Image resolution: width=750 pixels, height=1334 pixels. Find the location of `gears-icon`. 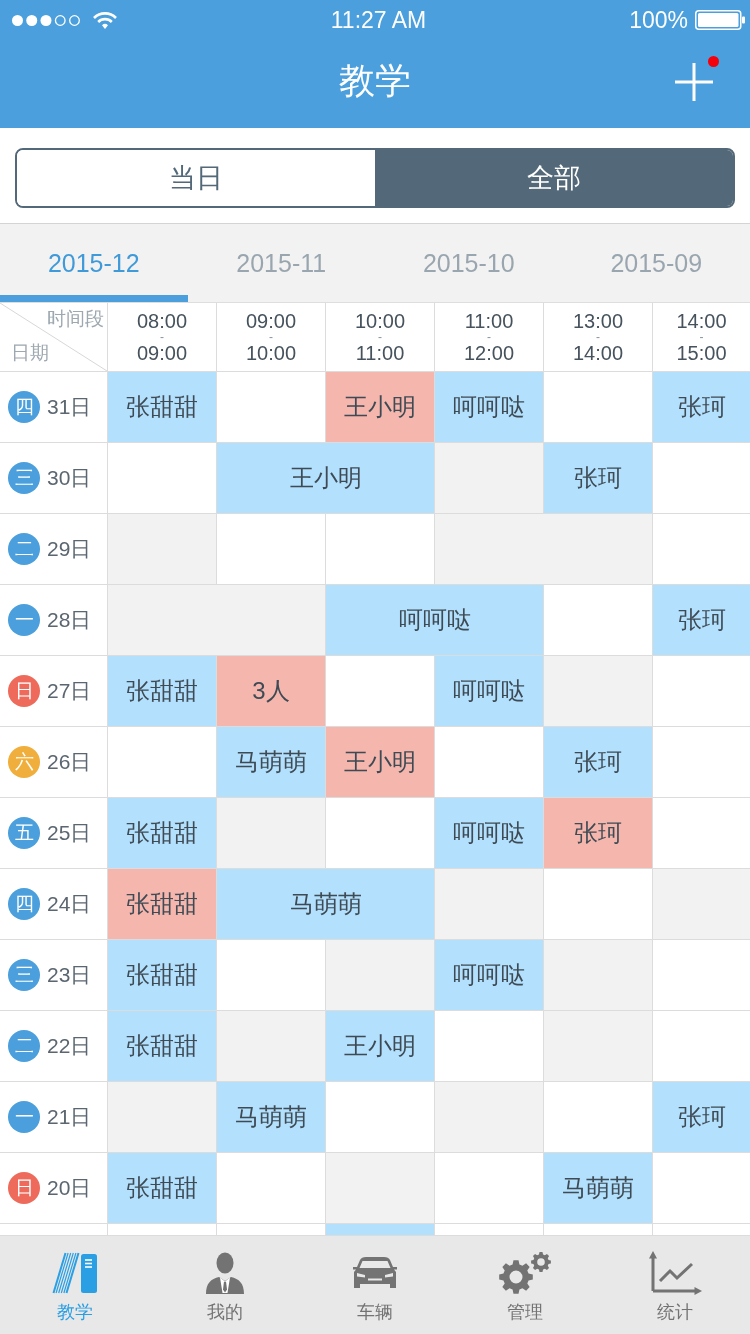

gears-icon is located at coordinates (525, 1273).